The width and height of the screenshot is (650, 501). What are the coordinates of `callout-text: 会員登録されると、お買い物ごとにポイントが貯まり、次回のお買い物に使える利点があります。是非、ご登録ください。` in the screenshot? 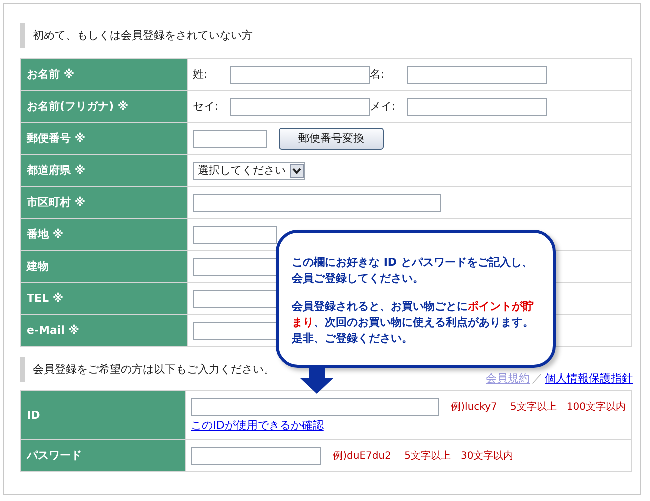 It's located at (413, 323).